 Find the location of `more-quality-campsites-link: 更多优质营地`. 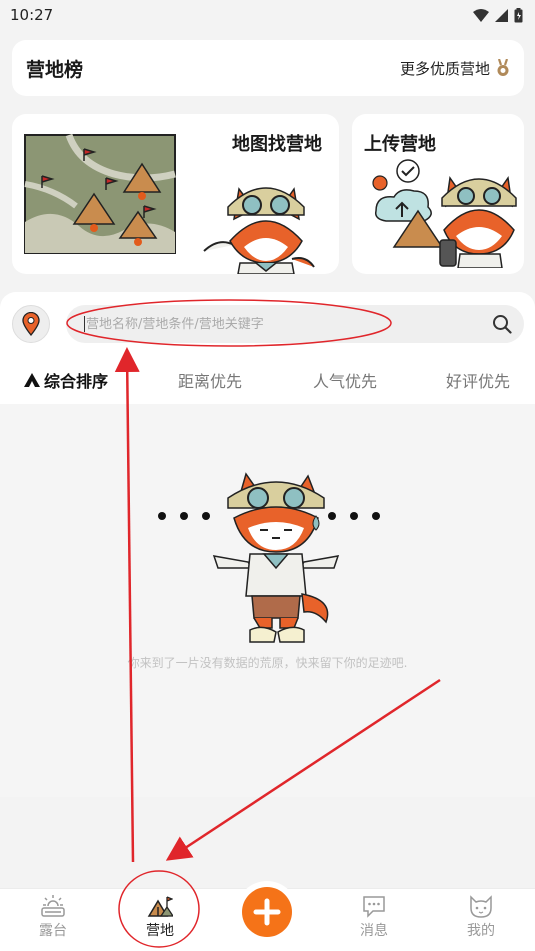

more-quality-campsites-link: 更多优质营地 is located at coordinates (455, 68).